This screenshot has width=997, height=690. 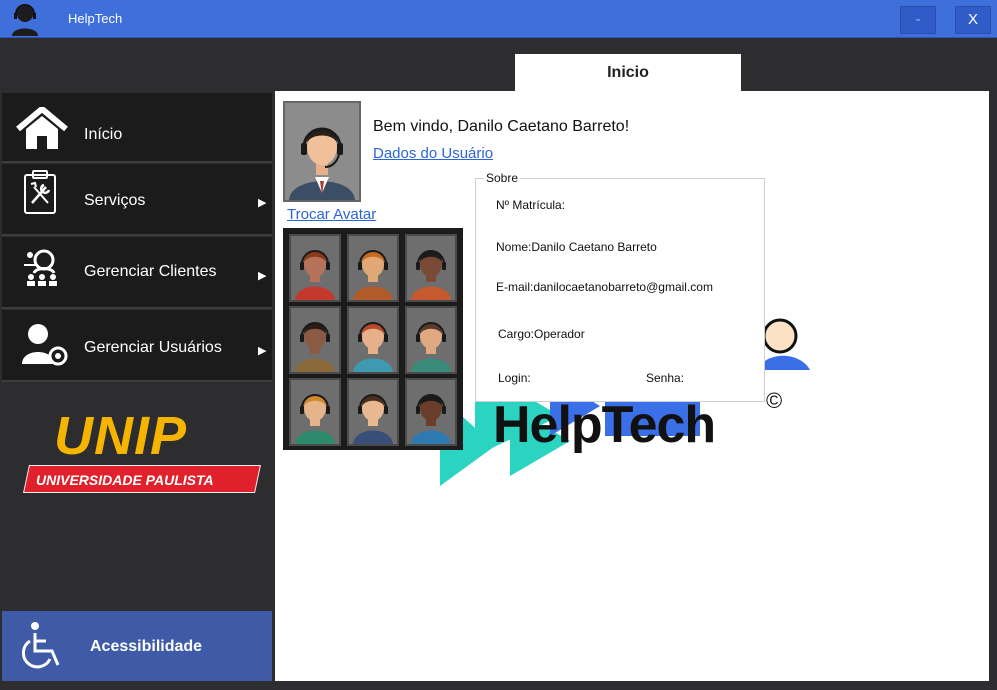 What do you see at coordinates (632, 685) in the screenshot?
I see `status-strip` at bounding box center [632, 685].